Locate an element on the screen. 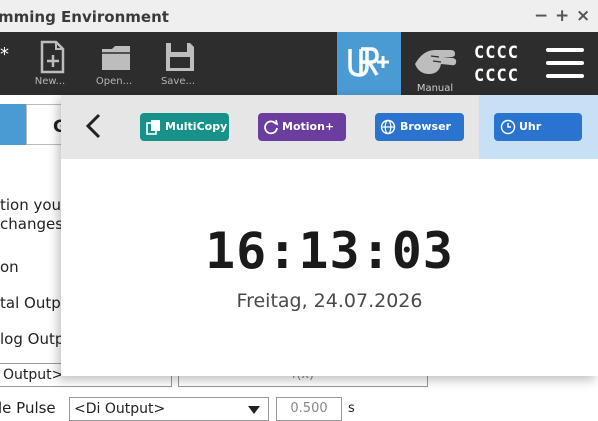  close-button: × is located at coordinates (583, 16).